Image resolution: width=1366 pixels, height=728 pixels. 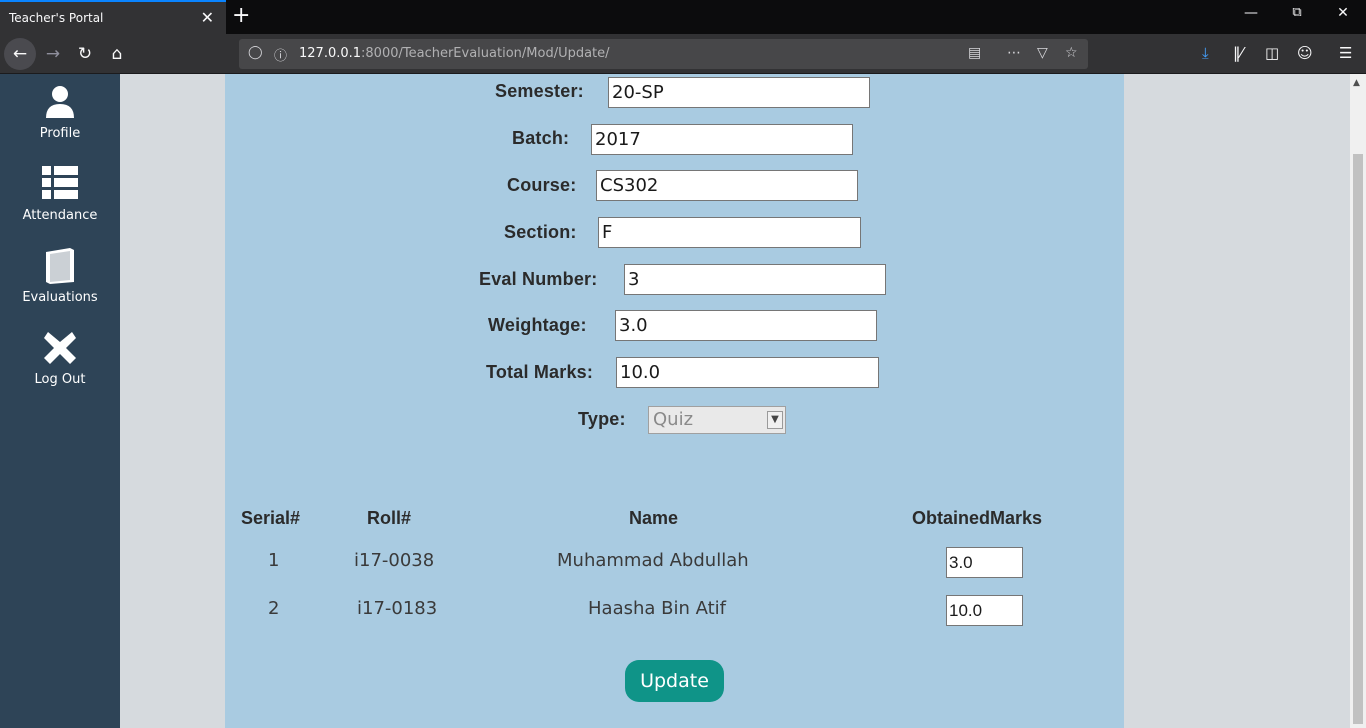 I want to click on roll-cell: i17-0183, so click(x=397, y=608).